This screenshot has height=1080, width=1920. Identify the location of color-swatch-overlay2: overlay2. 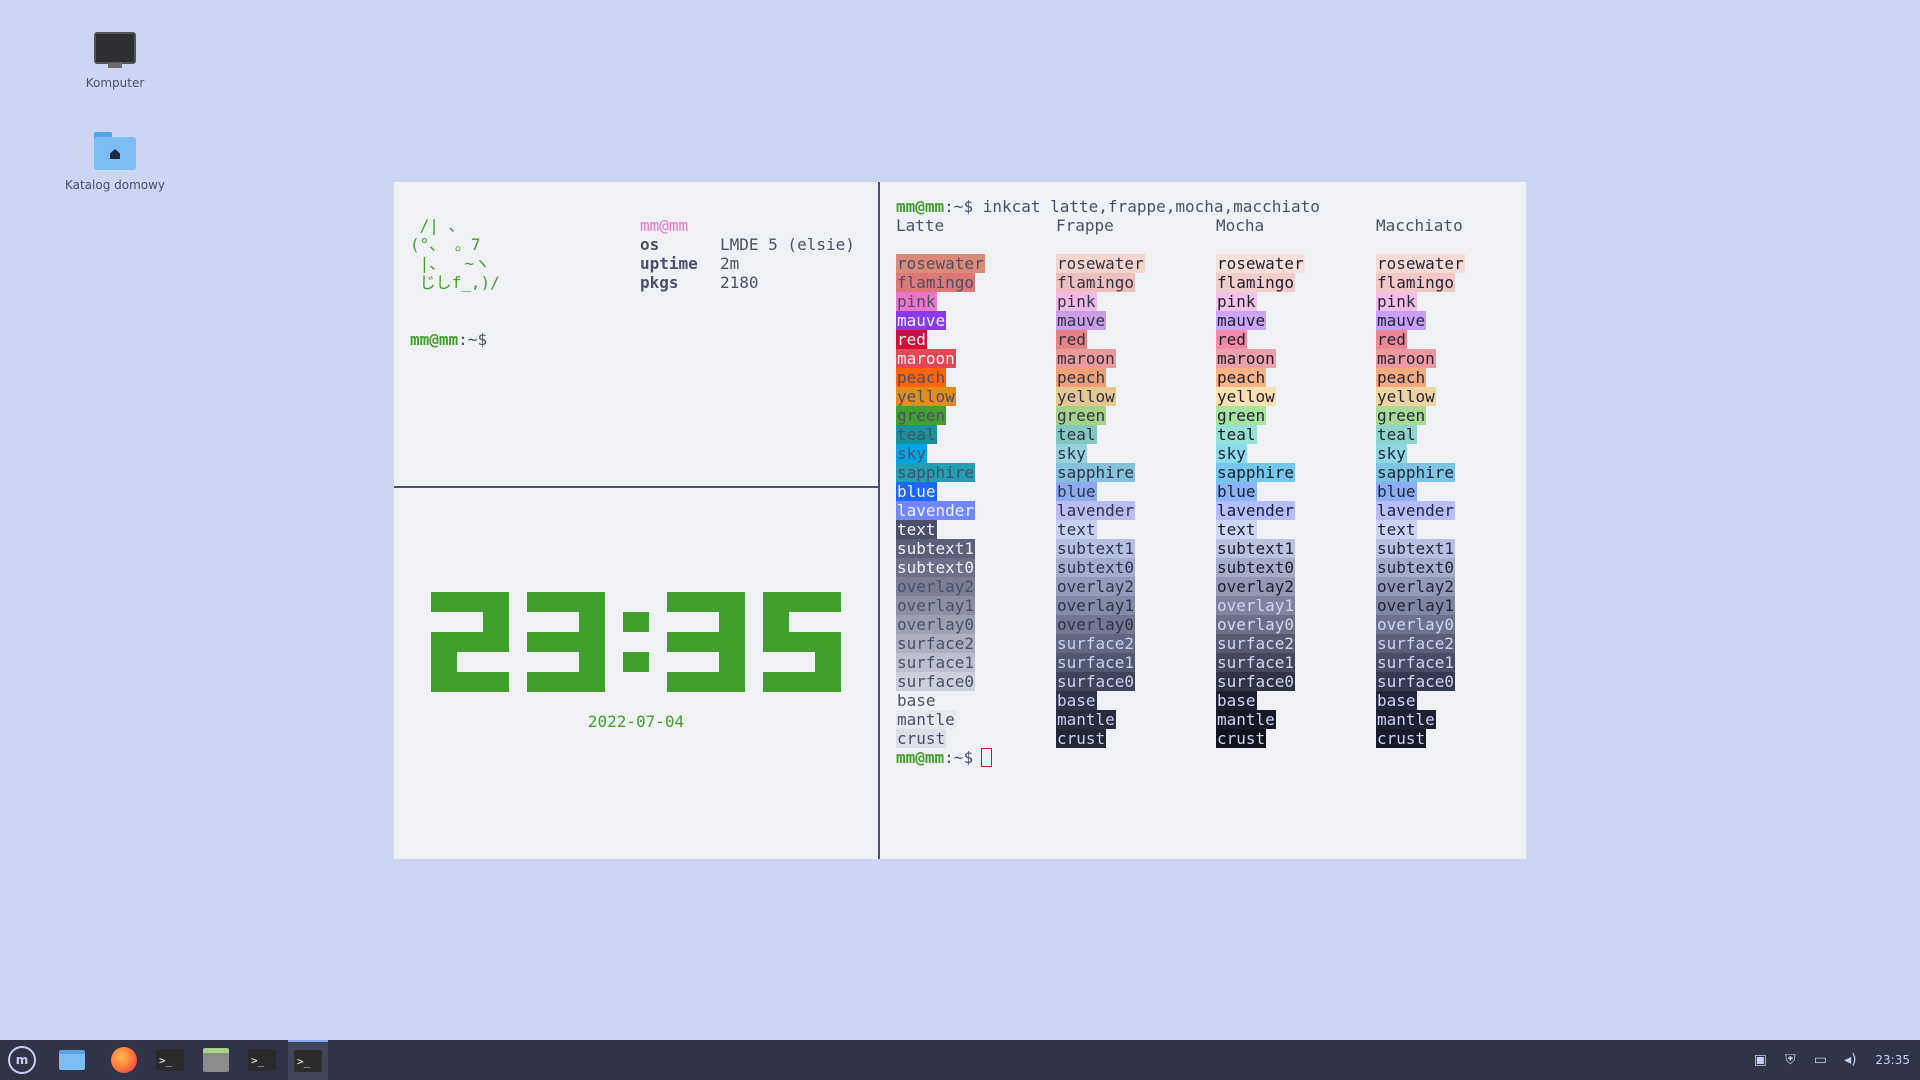
(936, 586).